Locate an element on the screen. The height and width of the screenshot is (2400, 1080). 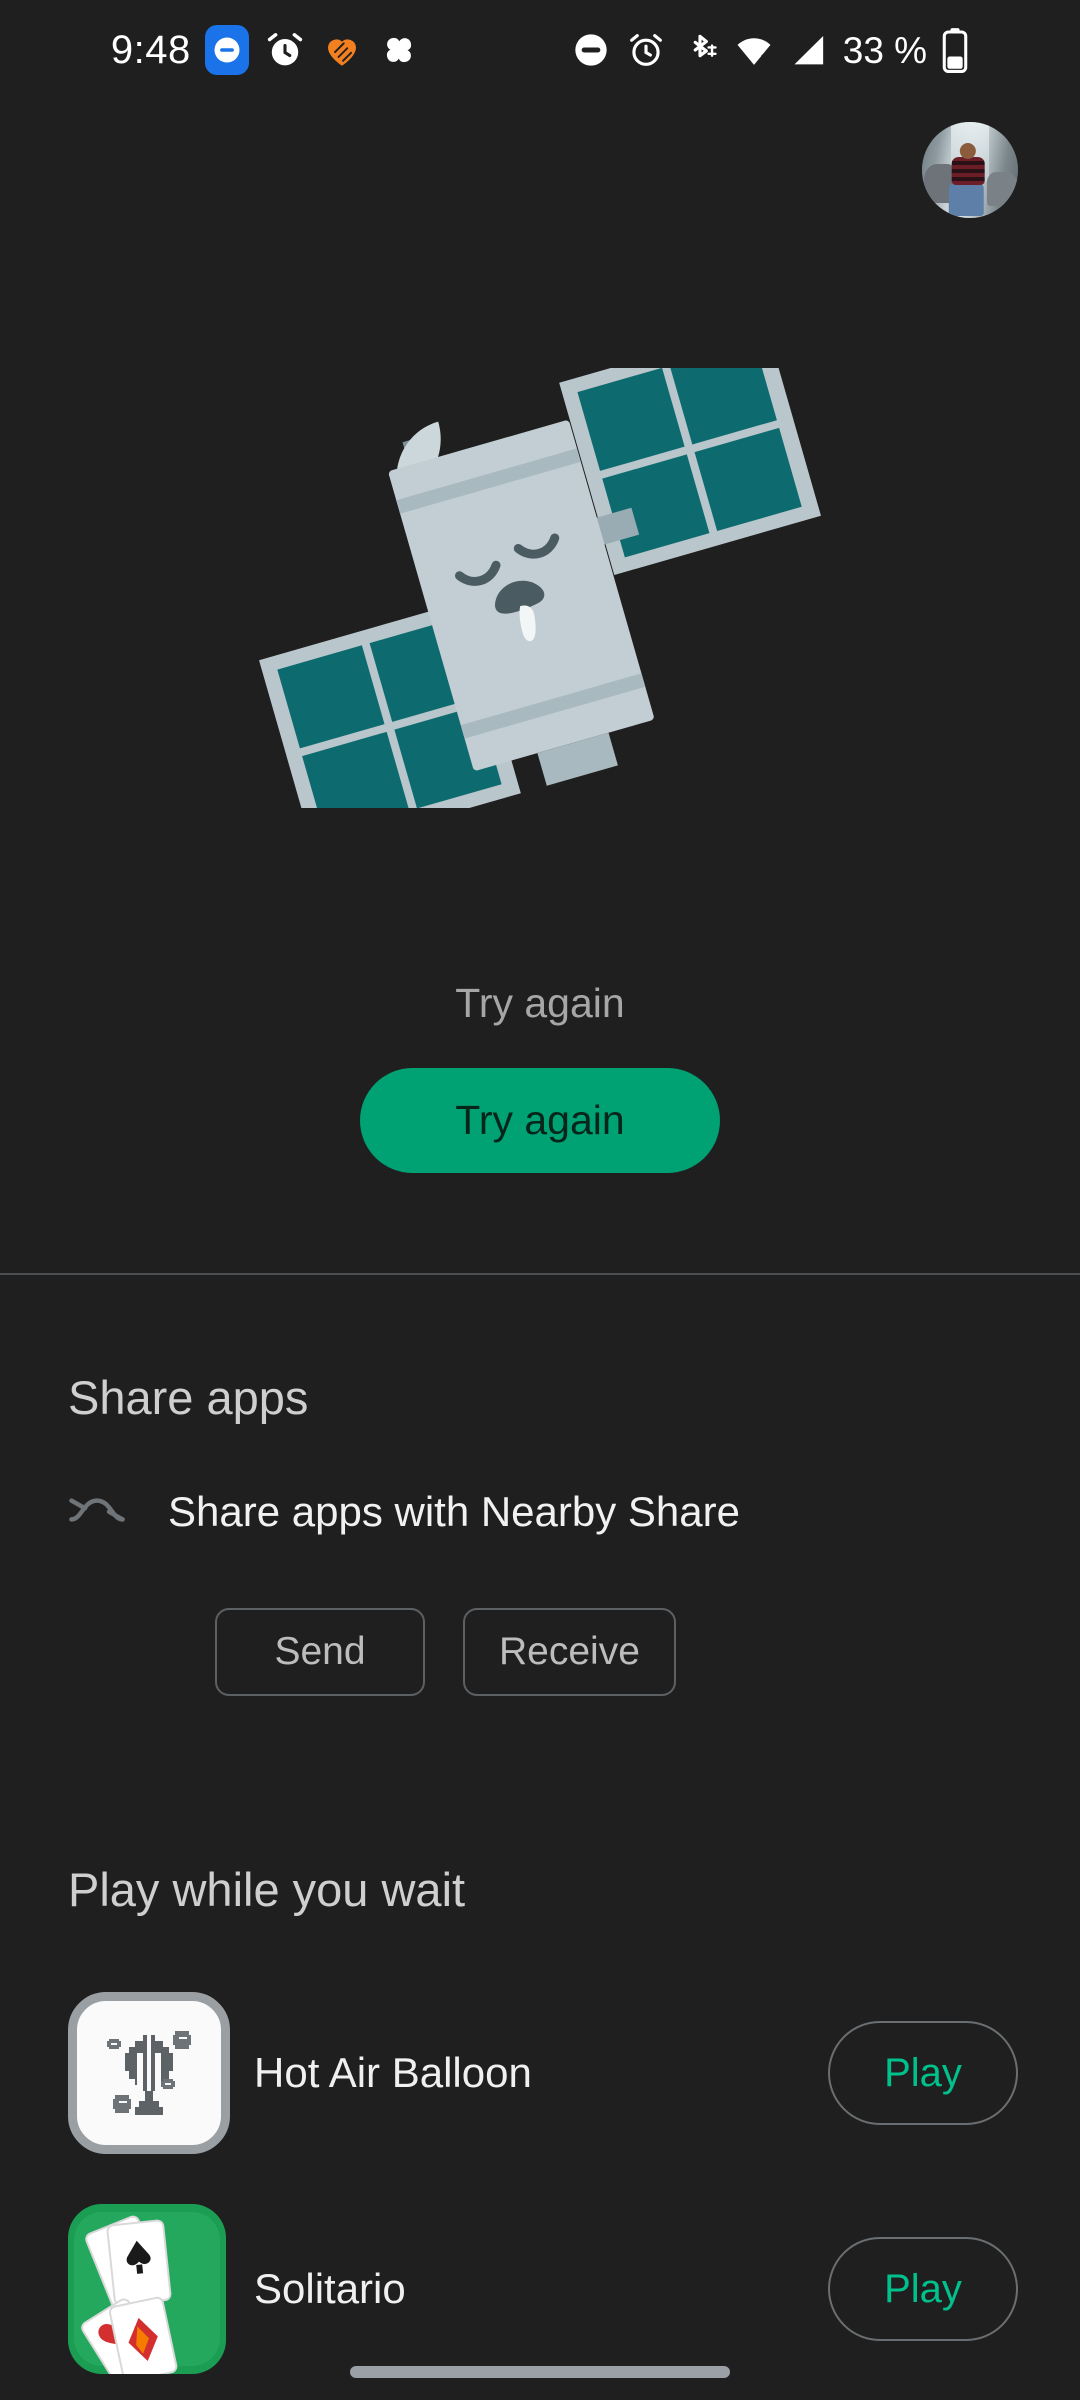
battery-percent-label: 33 % is located at coordinates (885, 50).